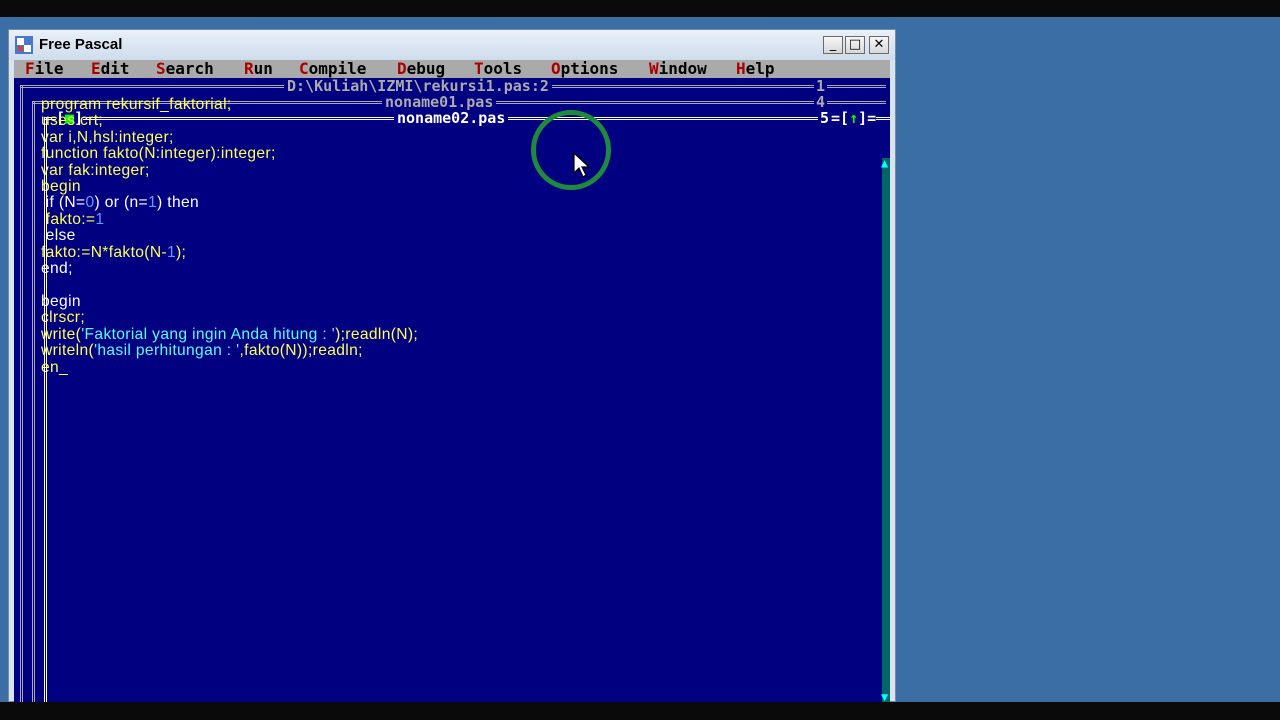 The image size is (1280, 720). I want to click on code-string: 'Faktorial yang ingin Anda hitung : ', so click(208, 334).